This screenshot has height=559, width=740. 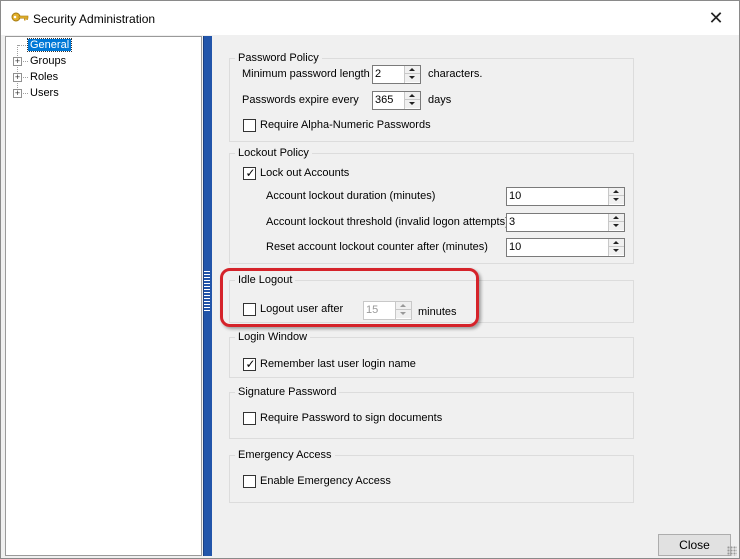 What do you see at coordinates (273, 153) in the screenshot?
I see `group-title: Lockout Policy` at bounding box center [273, 153].